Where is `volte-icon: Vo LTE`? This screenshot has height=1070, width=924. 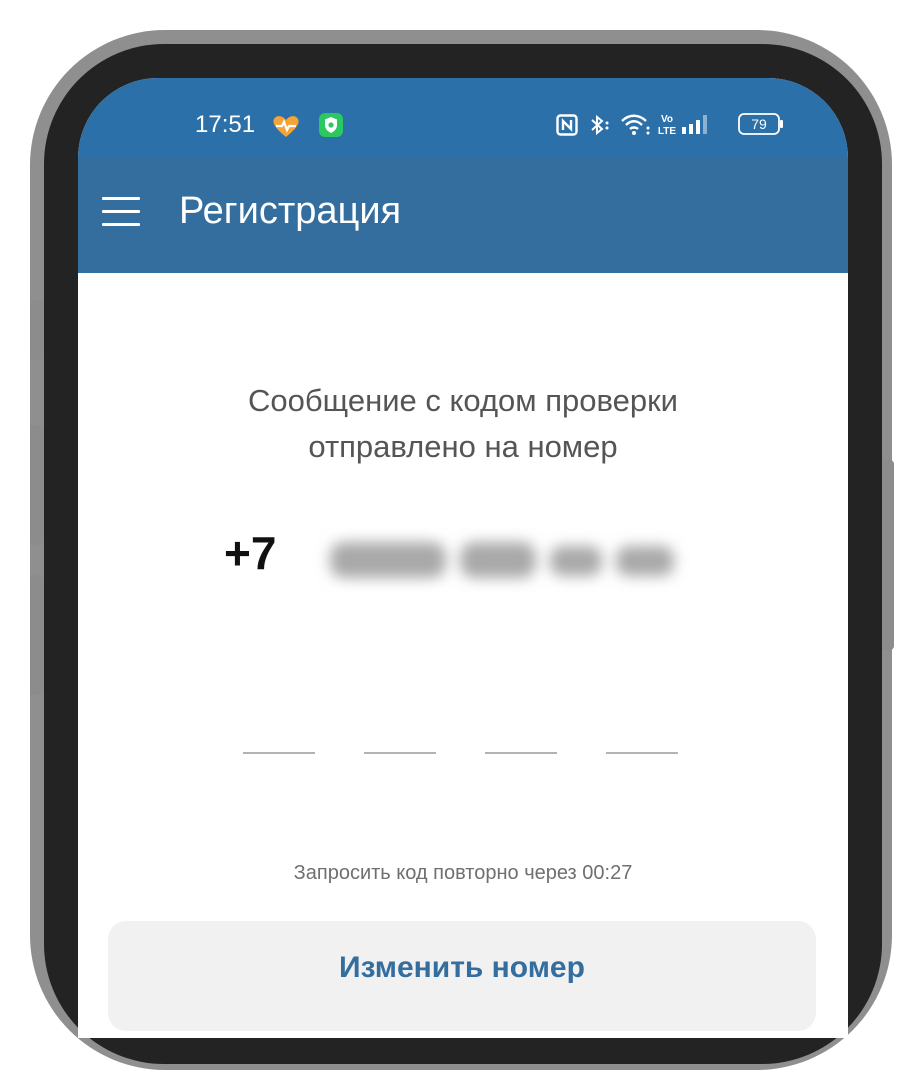 volte-icon: Vo LTE is located at coordinates (667, 125).